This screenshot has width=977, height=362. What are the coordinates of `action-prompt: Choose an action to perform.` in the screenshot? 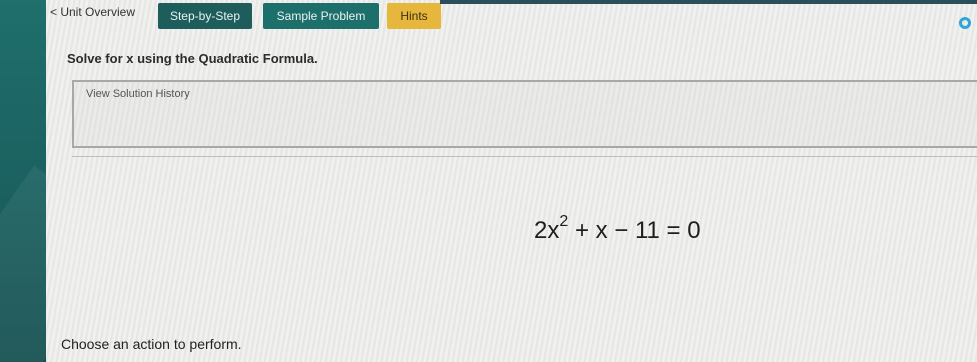 It's located at (151, 344).